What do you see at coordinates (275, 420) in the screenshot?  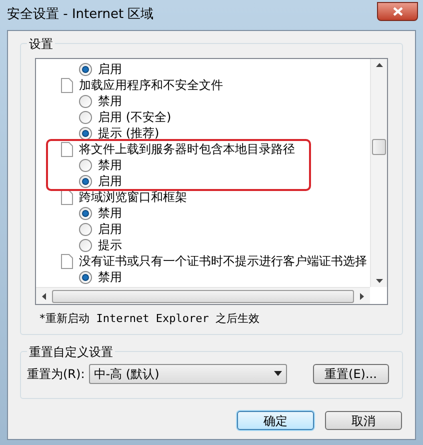 I see `dialog-button: 确定` at bounding box center [275, 420].